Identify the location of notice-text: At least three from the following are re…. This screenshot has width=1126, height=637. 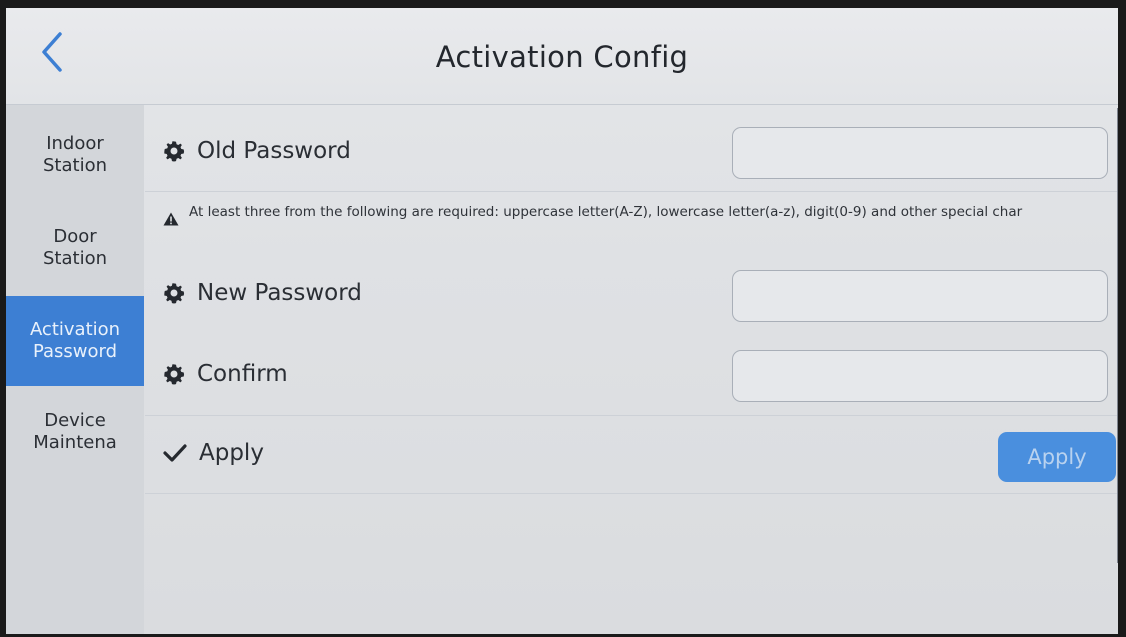
(606, 212).